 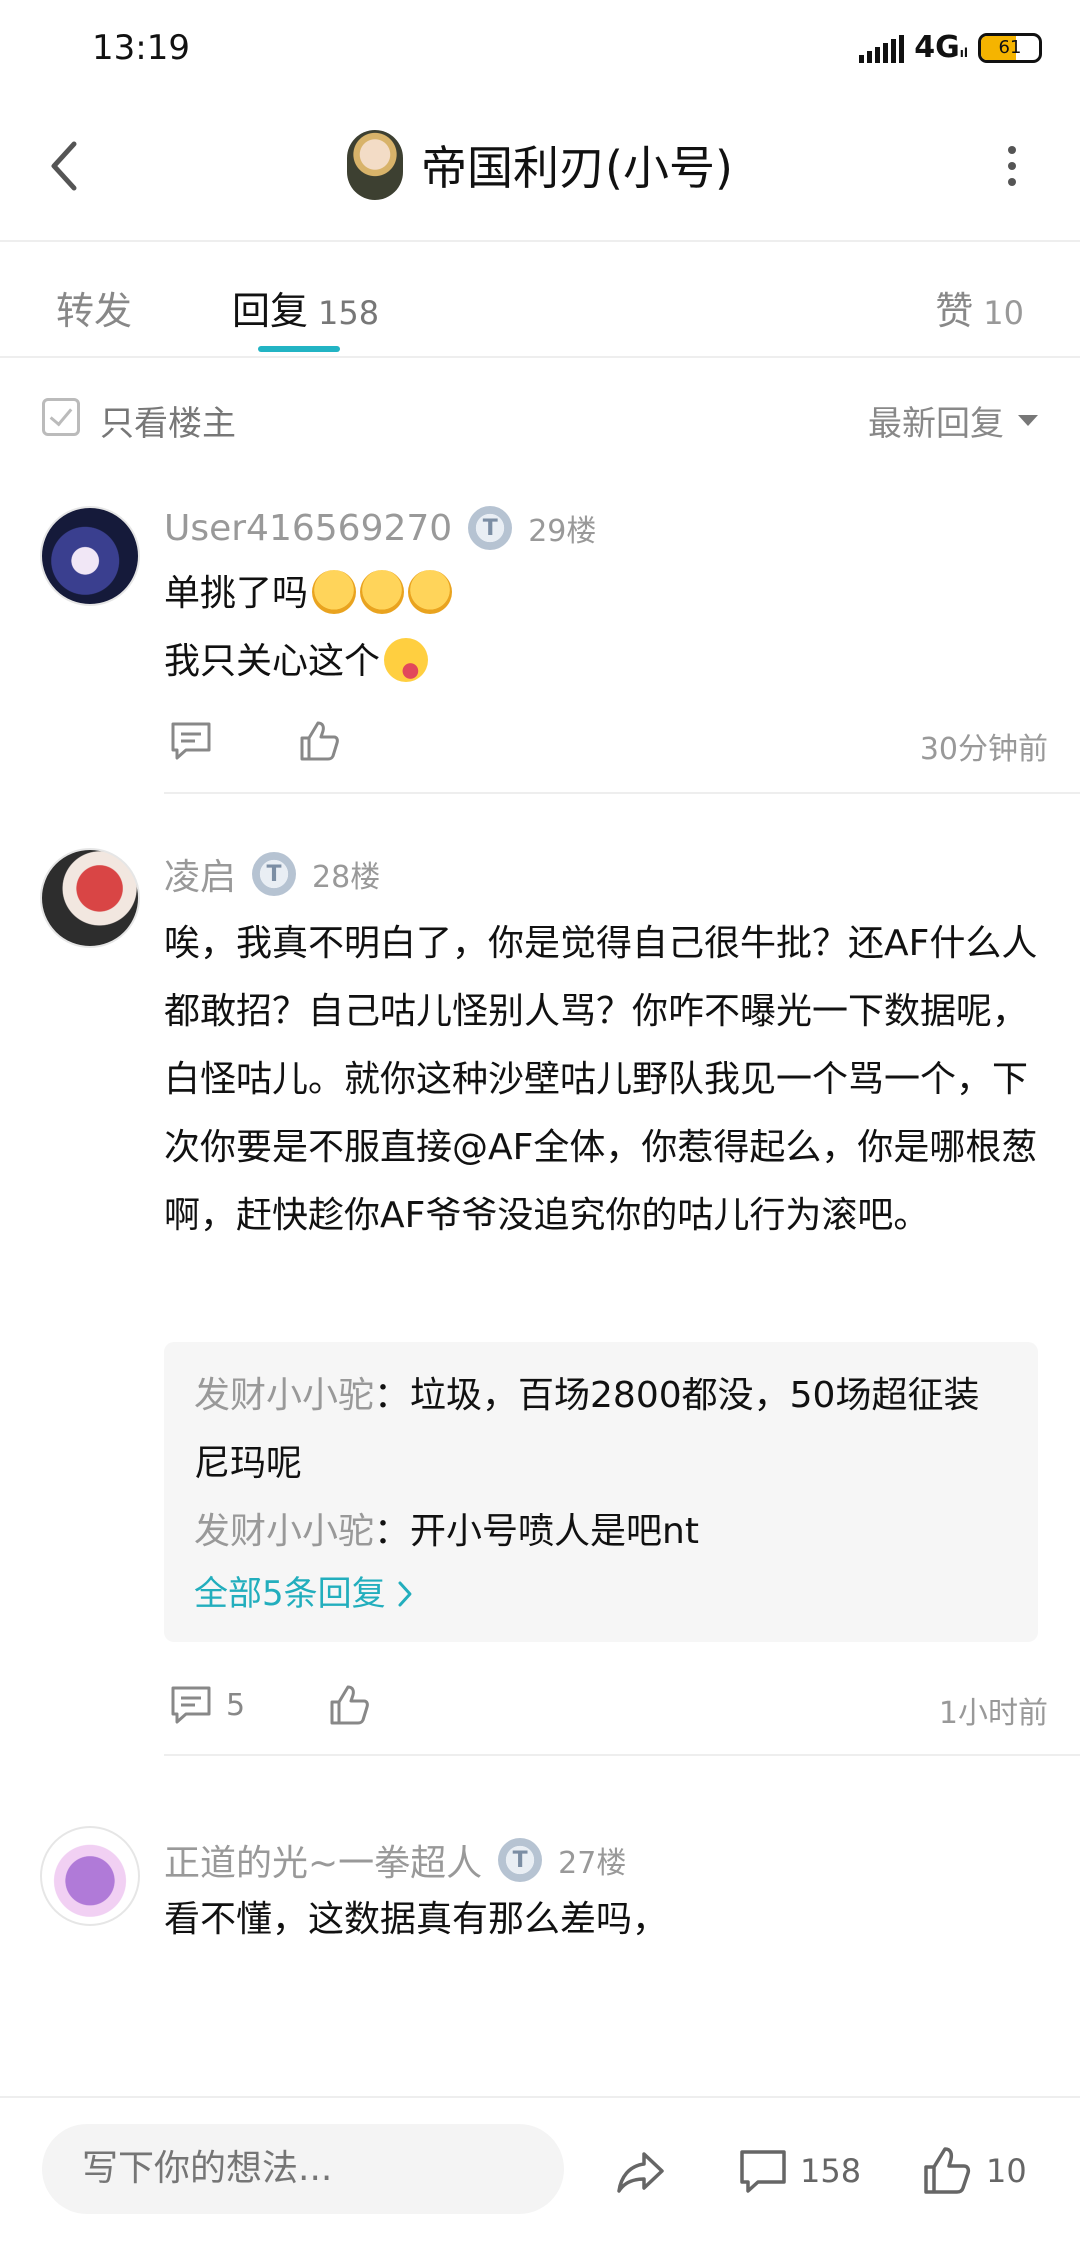 I want to click on comment-text: 看不懂，这数据真有那么差吗，, so click(x=604, y=1920).